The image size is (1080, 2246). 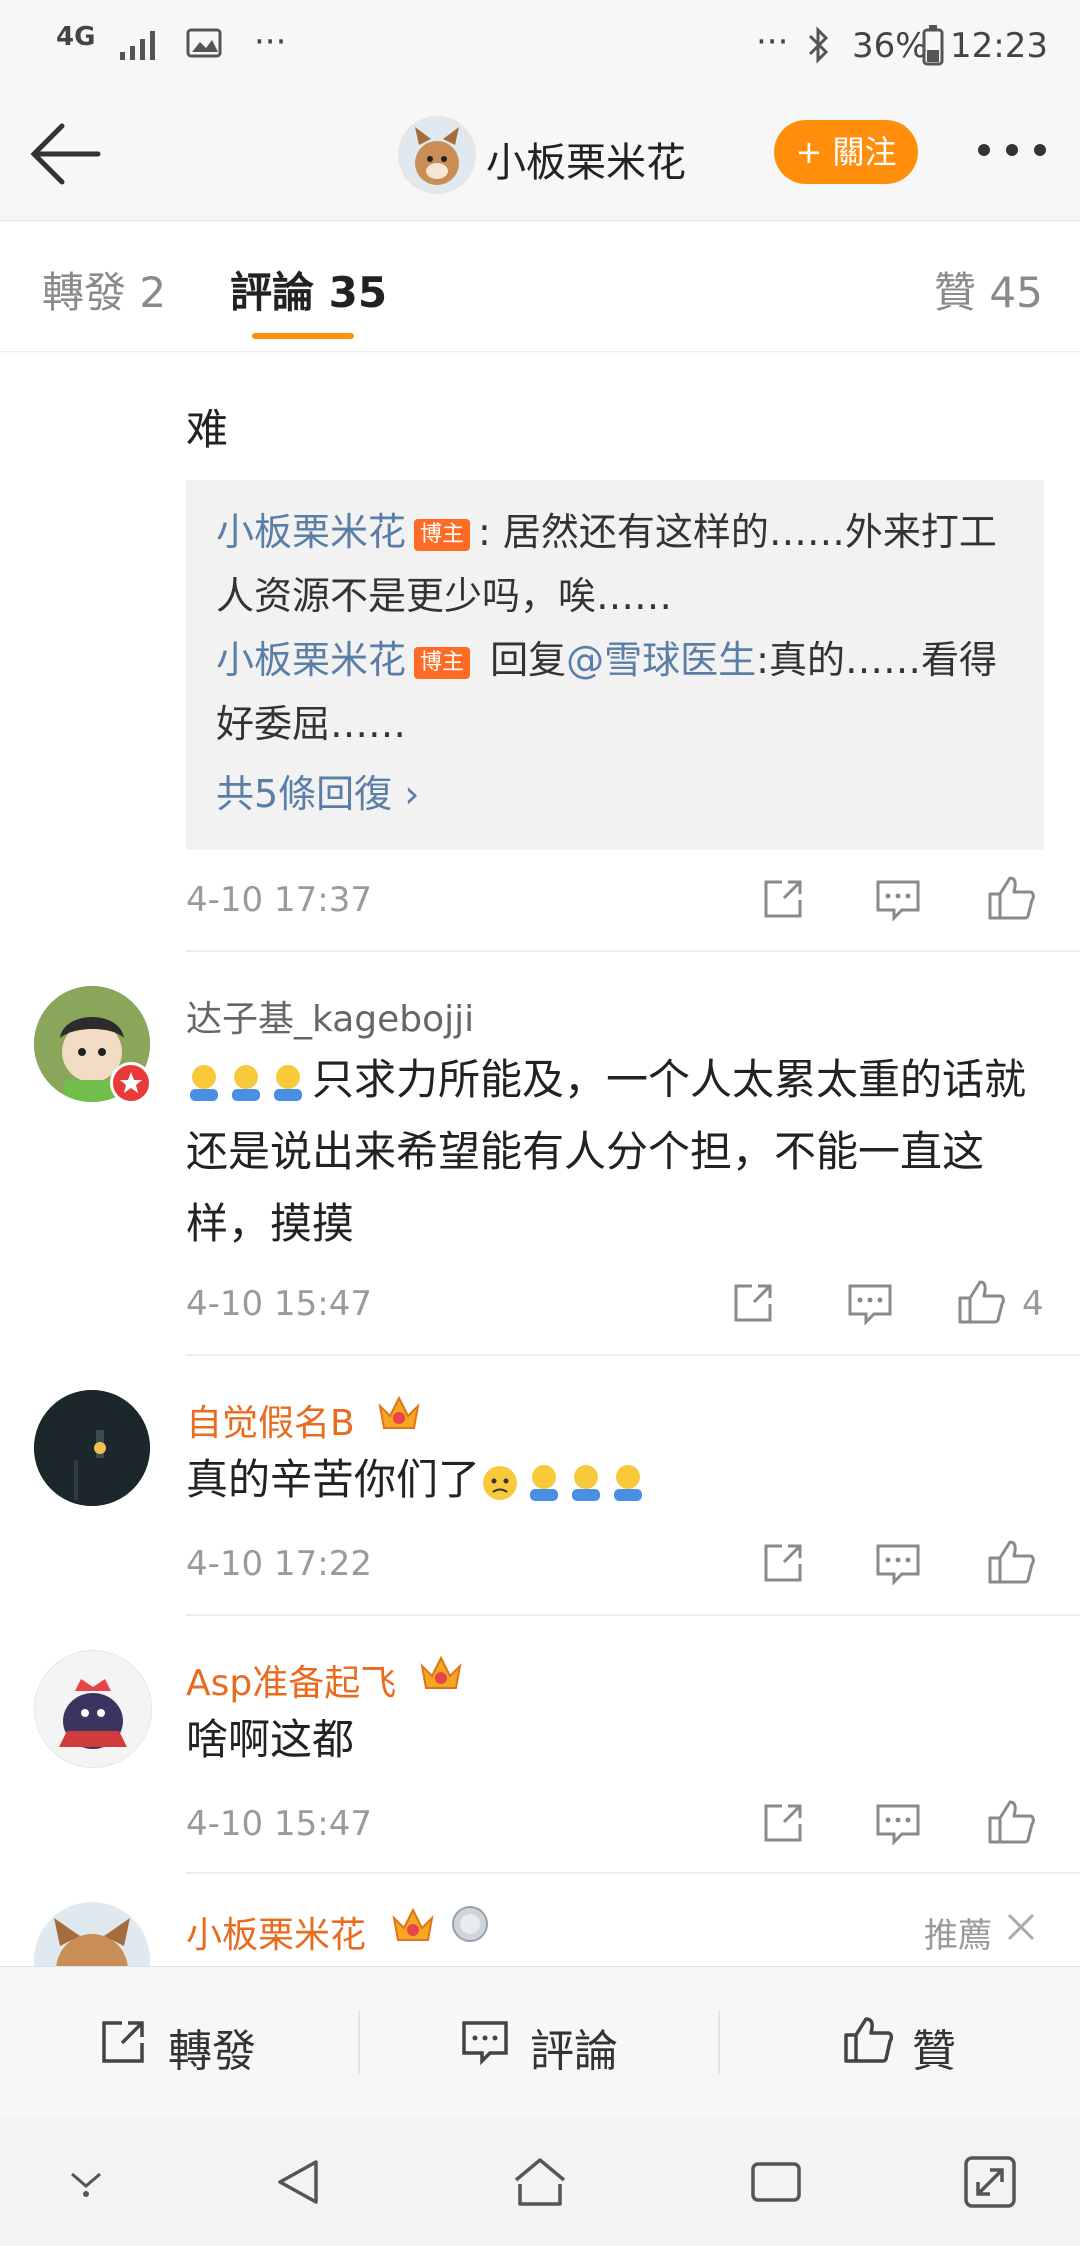 What do you see at coordinates (846, 152) in the screenshot?
I see `follow-button: + 關注` at bounding box center [846, 152].